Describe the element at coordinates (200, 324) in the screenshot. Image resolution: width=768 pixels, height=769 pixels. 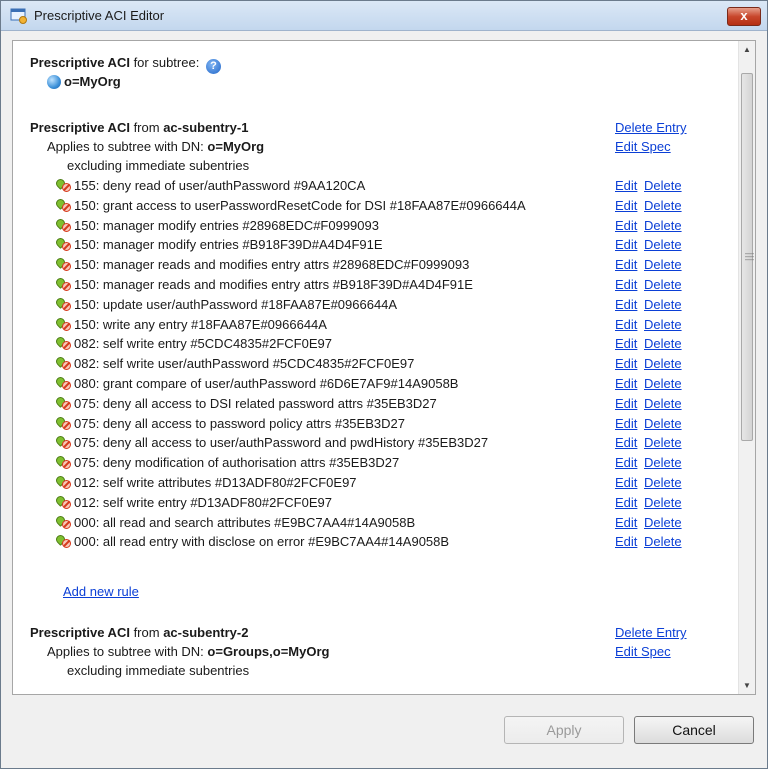
I see `rule-label: 150: write any entry #18FAA87E#0966644A` at that location.